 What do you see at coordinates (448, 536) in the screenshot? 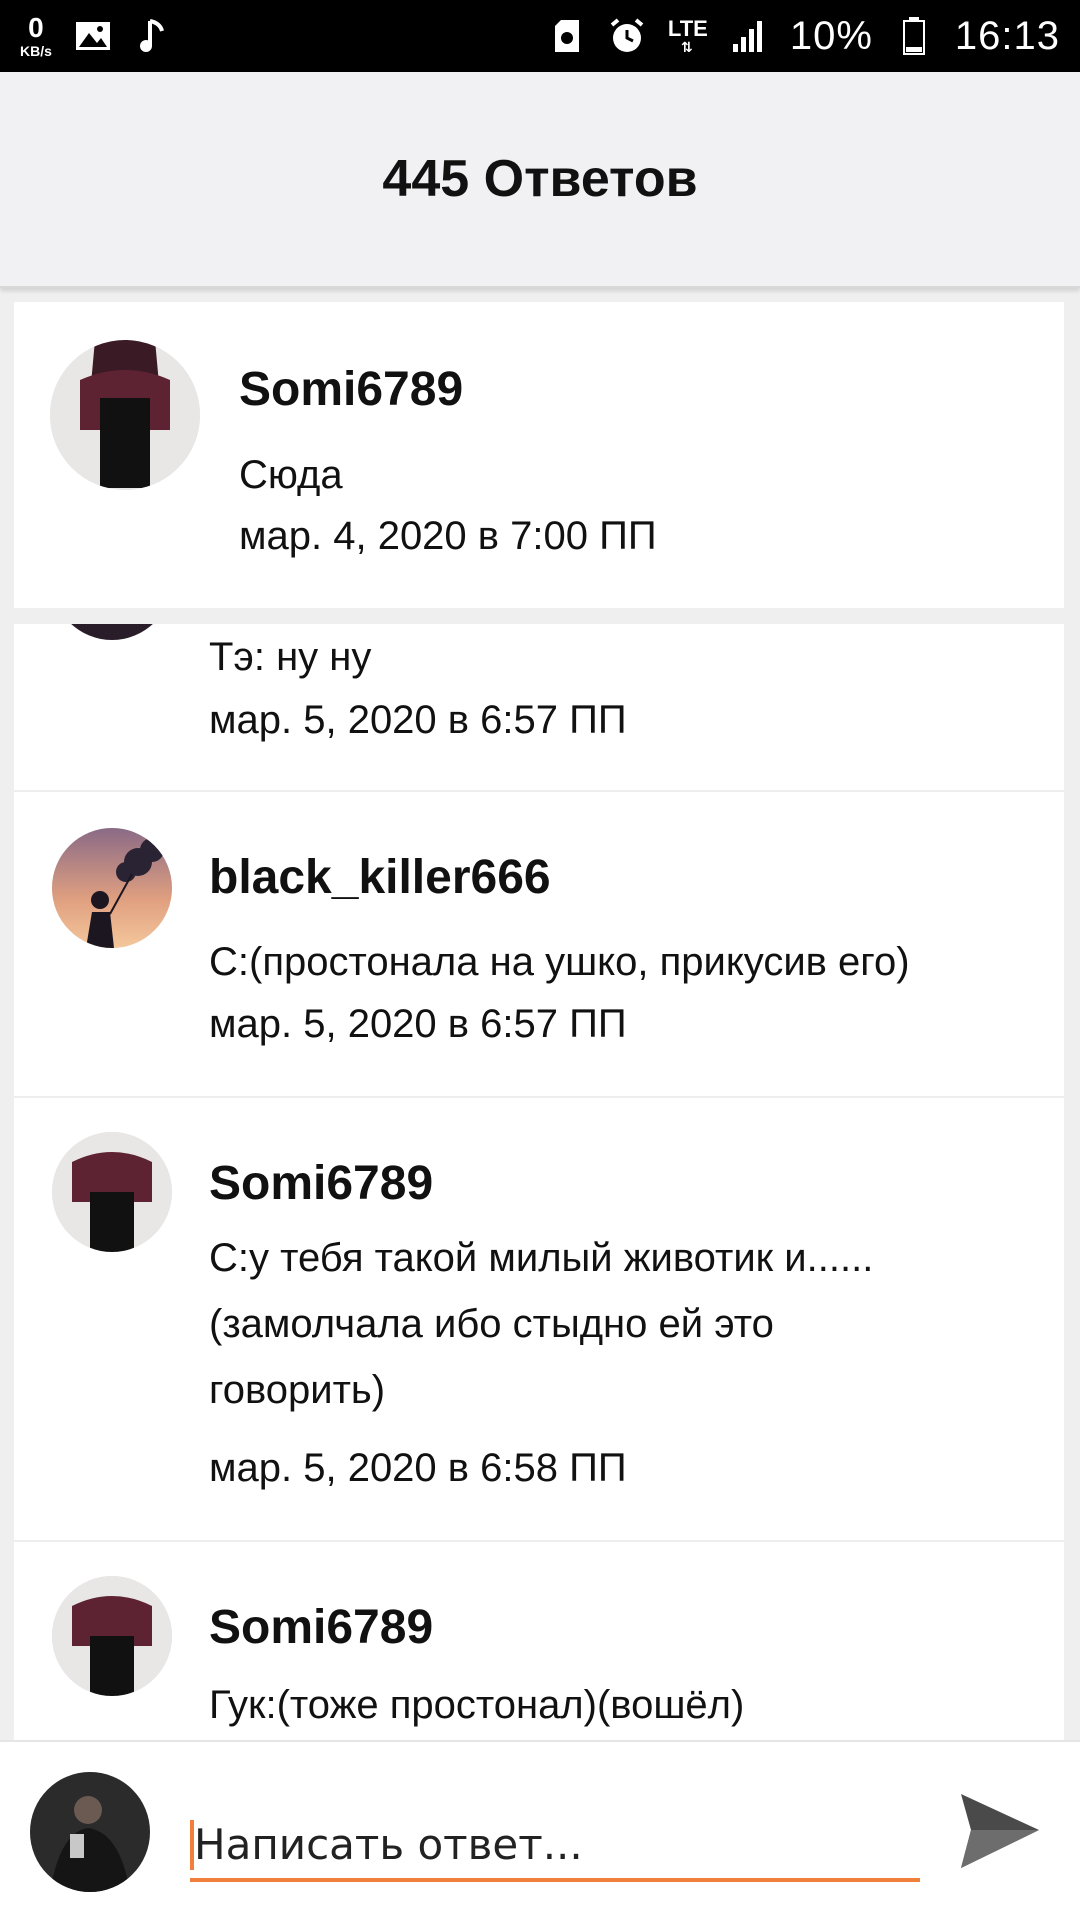
I see `reply-date: мар. 4, 2020 в 7:00 ПП` at bounding box center [448, 536].